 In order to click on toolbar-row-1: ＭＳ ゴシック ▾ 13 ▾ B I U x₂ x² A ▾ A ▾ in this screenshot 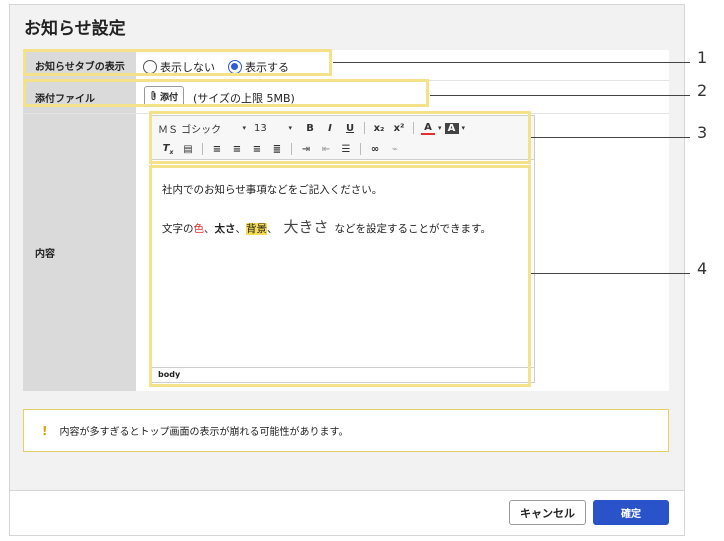, I will do `click(343, 128)`.